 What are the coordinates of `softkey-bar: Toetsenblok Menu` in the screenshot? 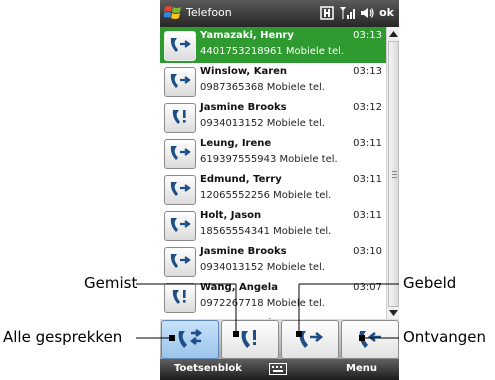 It's located at (279, 369).